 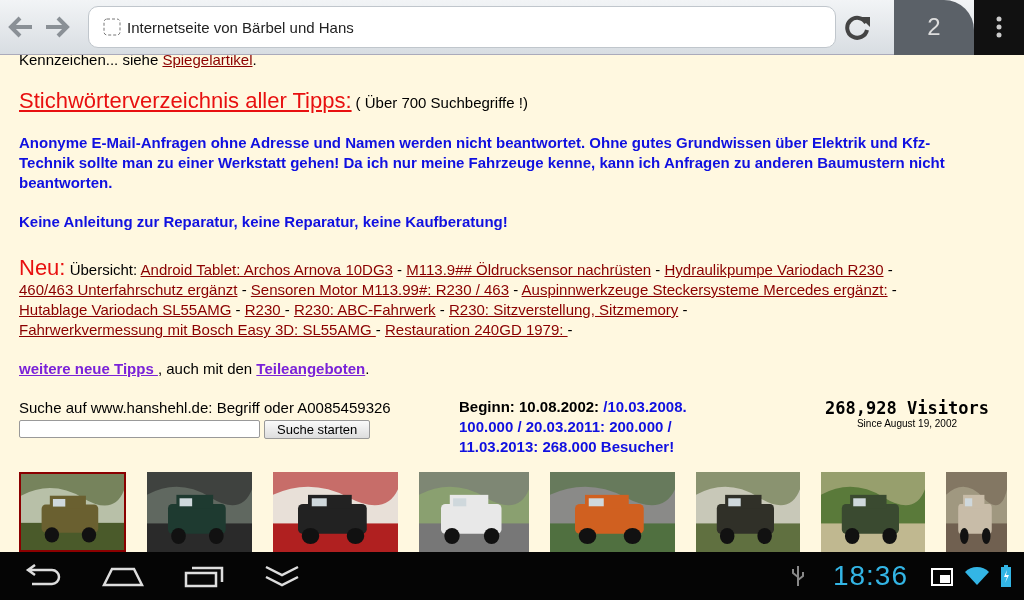 I want to click on home-icon, so click(x=123, y=576).